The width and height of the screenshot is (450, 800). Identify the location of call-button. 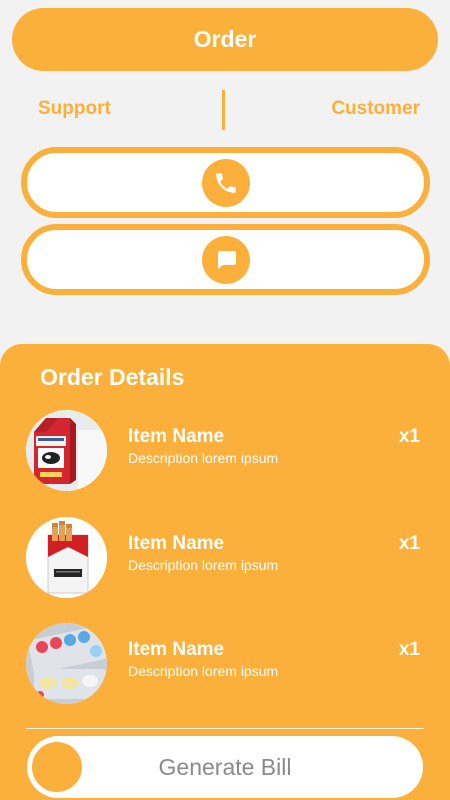
(225, 182).